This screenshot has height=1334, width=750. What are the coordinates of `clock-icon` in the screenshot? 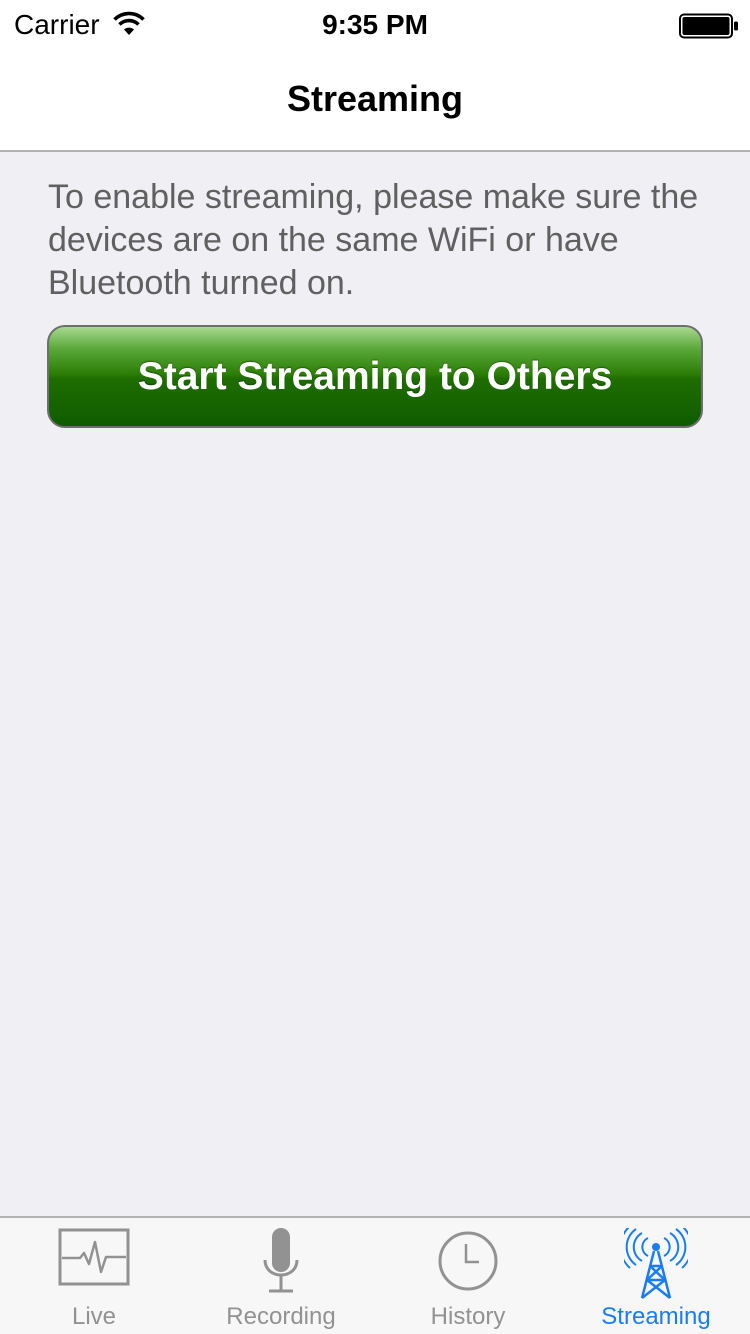 It's located at (468, 1261).